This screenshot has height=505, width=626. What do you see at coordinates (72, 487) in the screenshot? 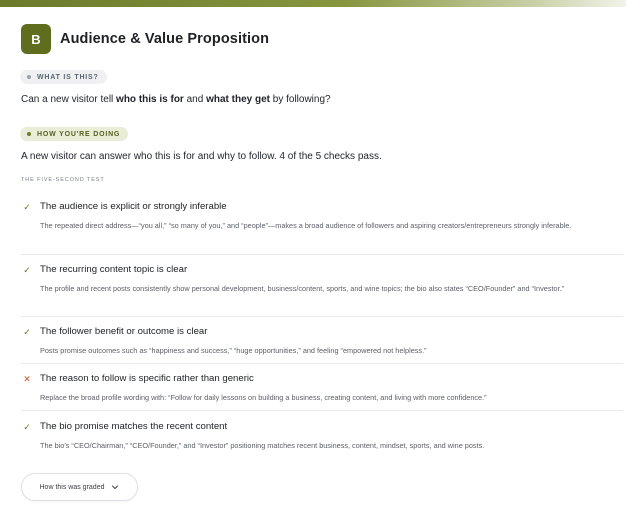
I see `how-graded-label: How this was graded` at bounding box center [72, 487].